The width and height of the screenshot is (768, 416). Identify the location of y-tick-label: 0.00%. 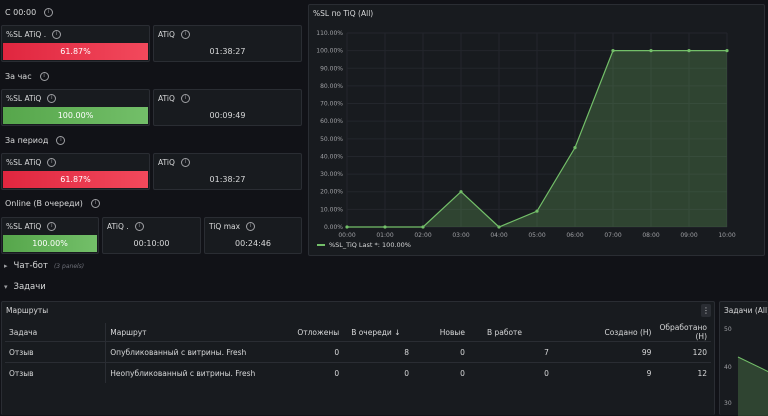
(333, 227).